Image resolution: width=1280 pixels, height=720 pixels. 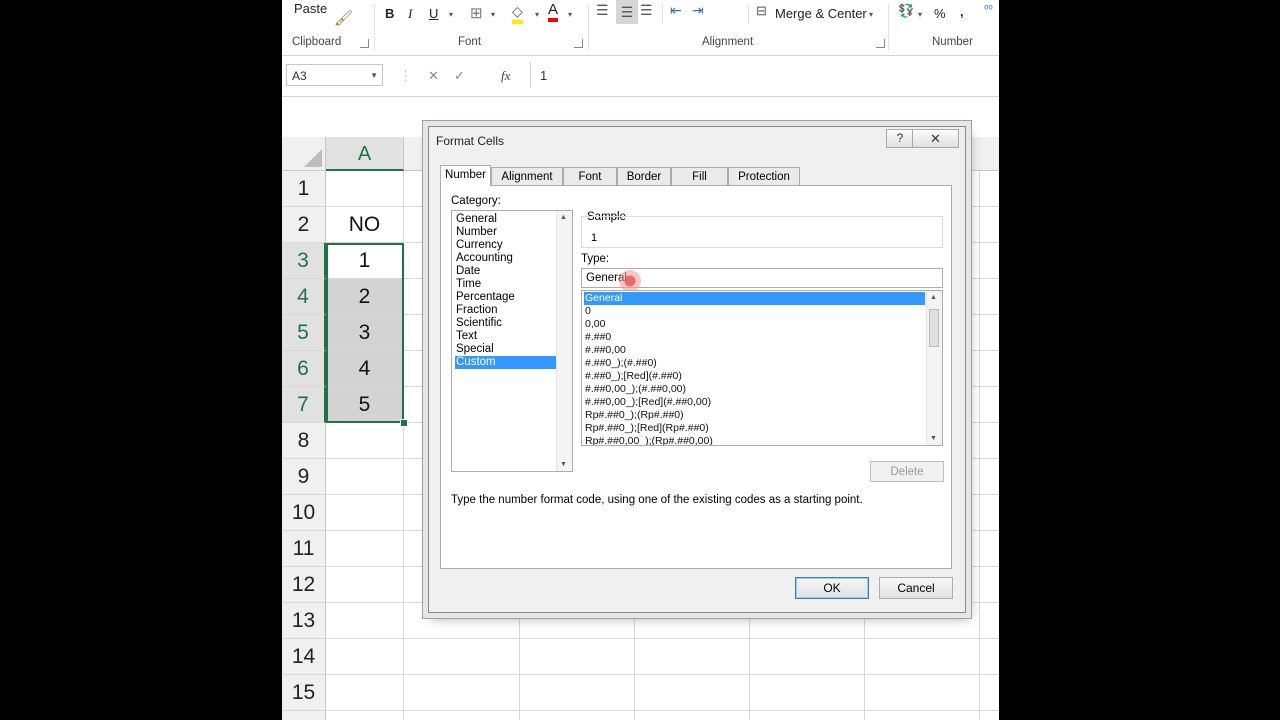 What do you see at coordinates (304, 154) in the screenshot?
I see `select-all-corner` at bounding box center [304, 154].